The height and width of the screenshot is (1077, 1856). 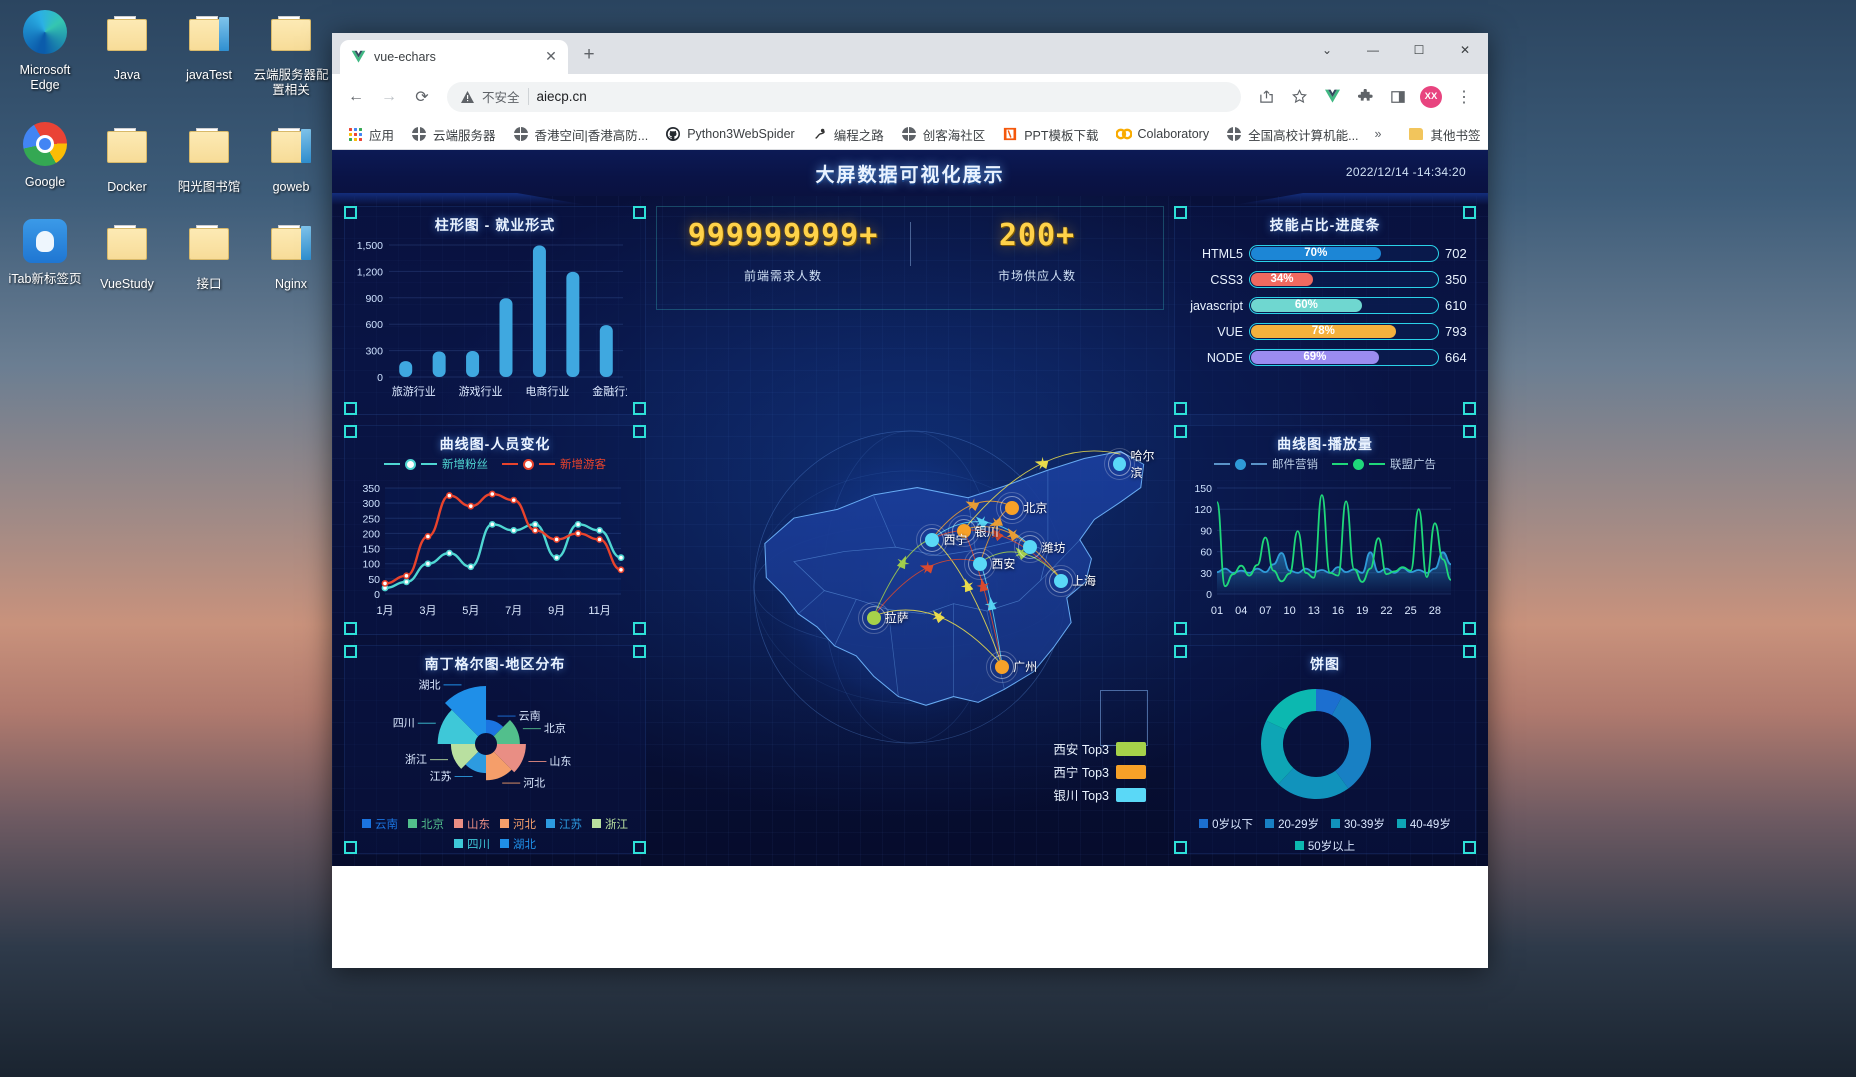 I want to click on rose-legend-item: 云南, so click(x=380, y=824).